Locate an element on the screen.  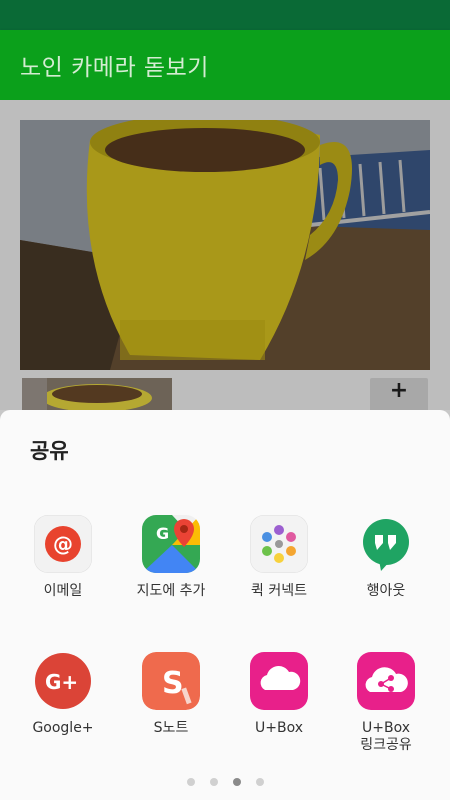
share-app-uplus-box: U+Box is located at coordinates (279, 694).